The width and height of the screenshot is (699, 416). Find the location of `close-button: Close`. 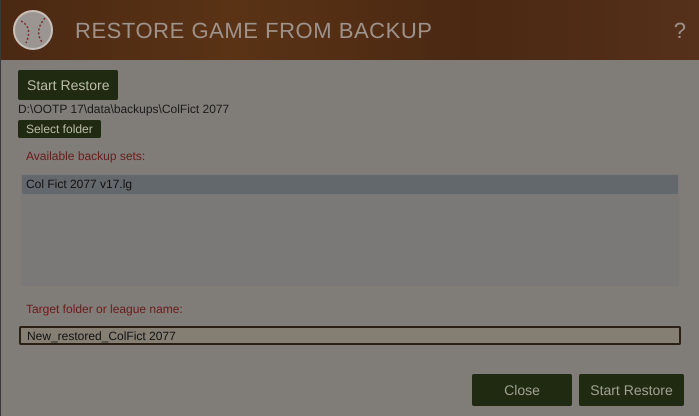

close-button: Close is located at coordinates (522, 390).